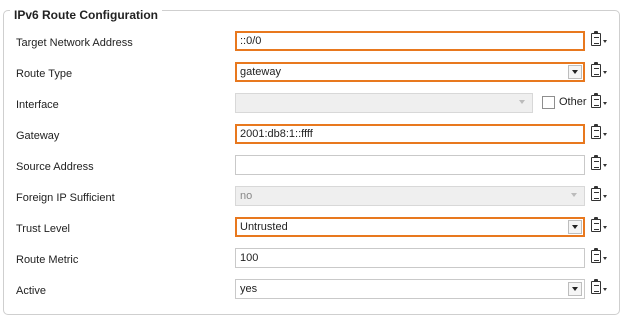  Describe the element at coordinates (410, 41) in the screenshot. I see `target-network-address-input: ::0/0` at that location.